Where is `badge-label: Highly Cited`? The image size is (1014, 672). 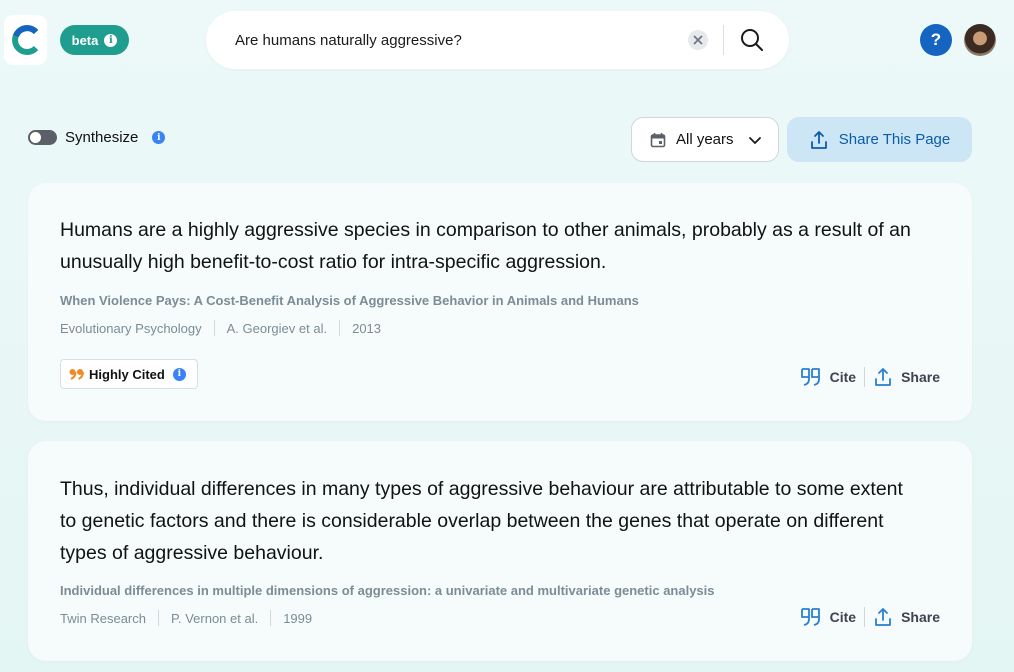
badge-label: Highly Cited is located at coordinates (127, 374).